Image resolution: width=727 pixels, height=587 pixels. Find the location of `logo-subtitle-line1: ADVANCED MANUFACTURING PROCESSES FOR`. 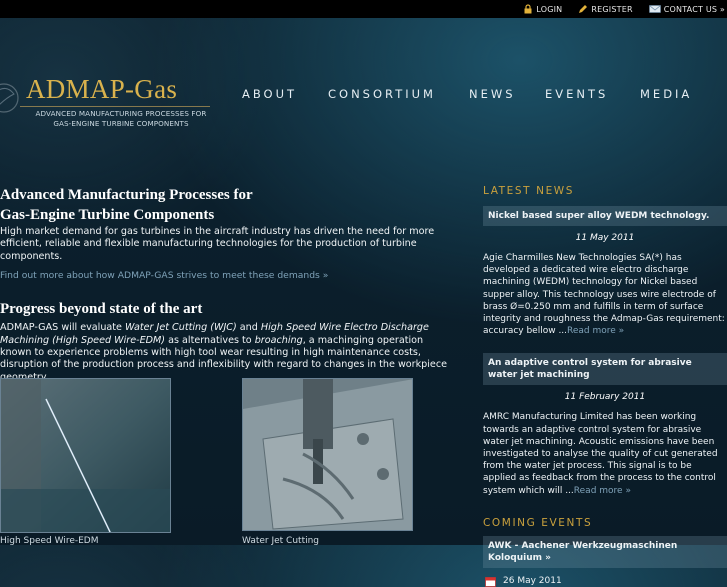

logo-subtitle-line1: ADVANCED MANUFACTURING PROCESSES FOR is located at coordinates (121, 113).